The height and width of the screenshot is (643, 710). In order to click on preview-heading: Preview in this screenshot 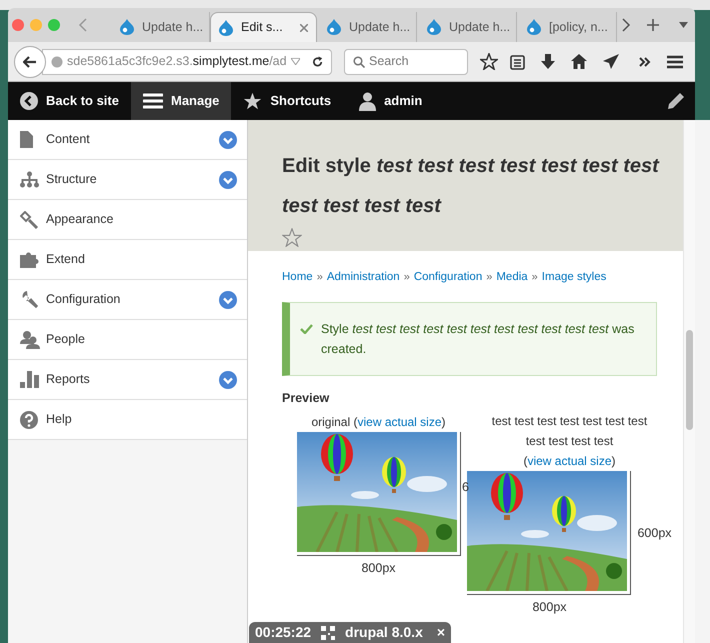, I will do `click(306, 399)`.